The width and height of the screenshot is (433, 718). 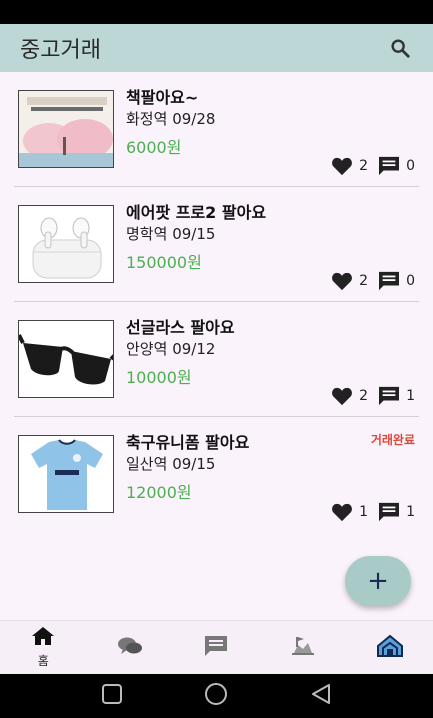 I want to click on item-title: 에어팟 프로2 팔아요, so click(x=196, y=211).